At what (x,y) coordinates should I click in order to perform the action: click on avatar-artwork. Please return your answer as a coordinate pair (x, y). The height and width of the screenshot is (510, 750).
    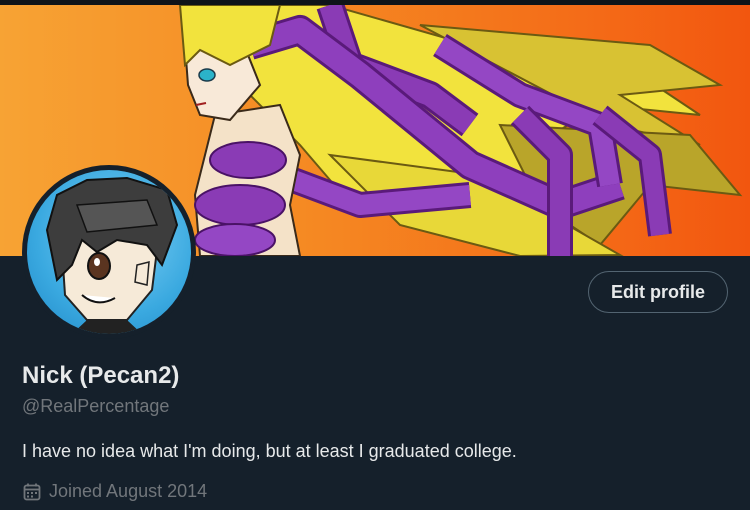
    Looking at the image, I should click on (112, 255).